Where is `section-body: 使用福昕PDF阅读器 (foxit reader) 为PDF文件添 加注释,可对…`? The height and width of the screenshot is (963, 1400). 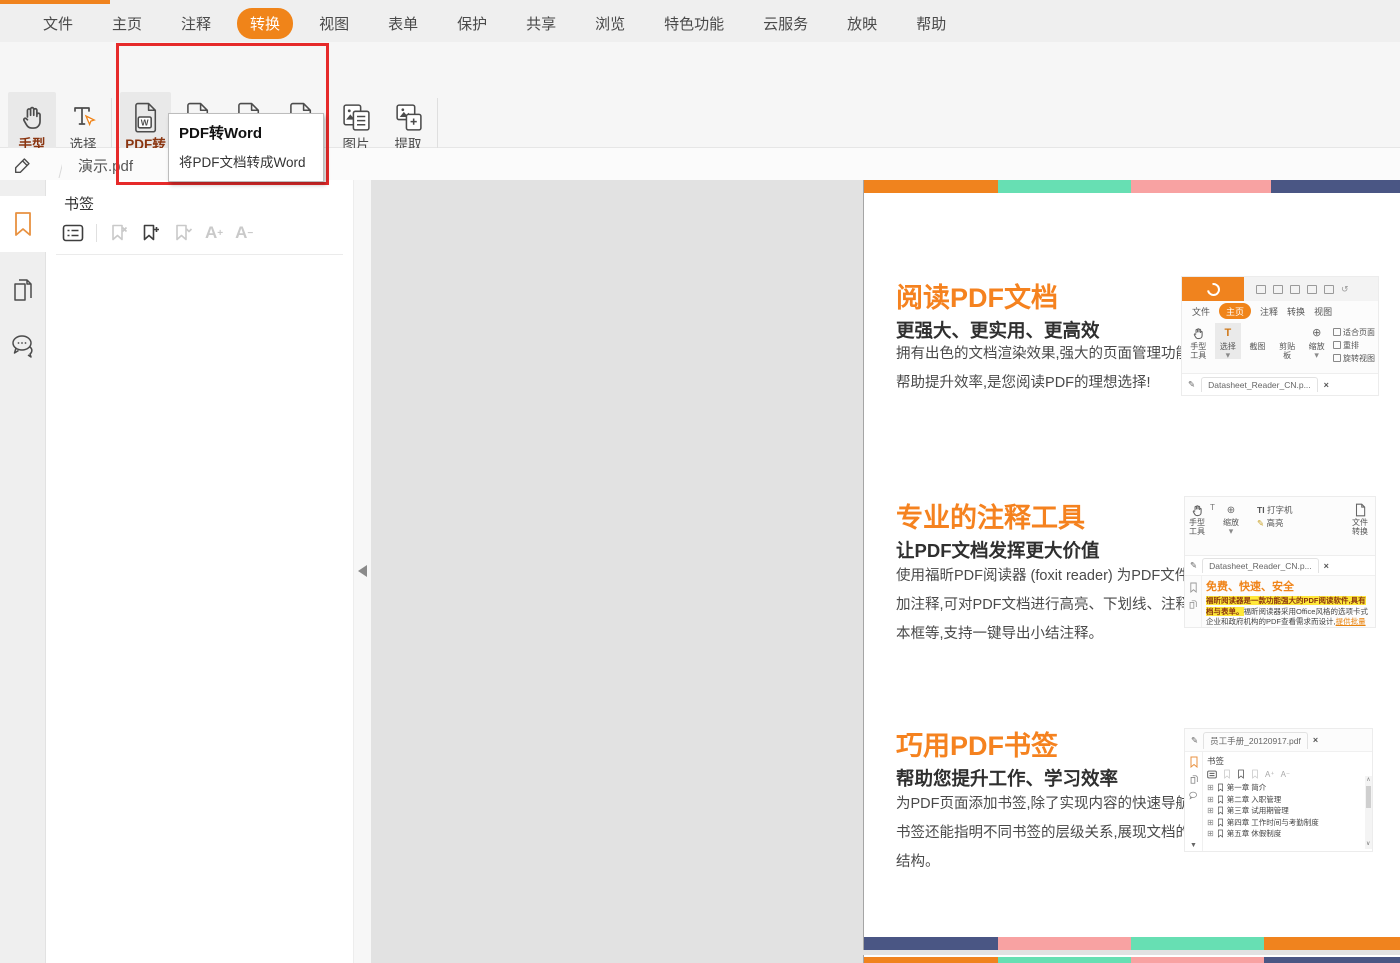 section-body: 使用福昕PDF阅读器 (foxit reader) 为PDF文件添 加注释,可对… is located at coordinates (1058, 605).